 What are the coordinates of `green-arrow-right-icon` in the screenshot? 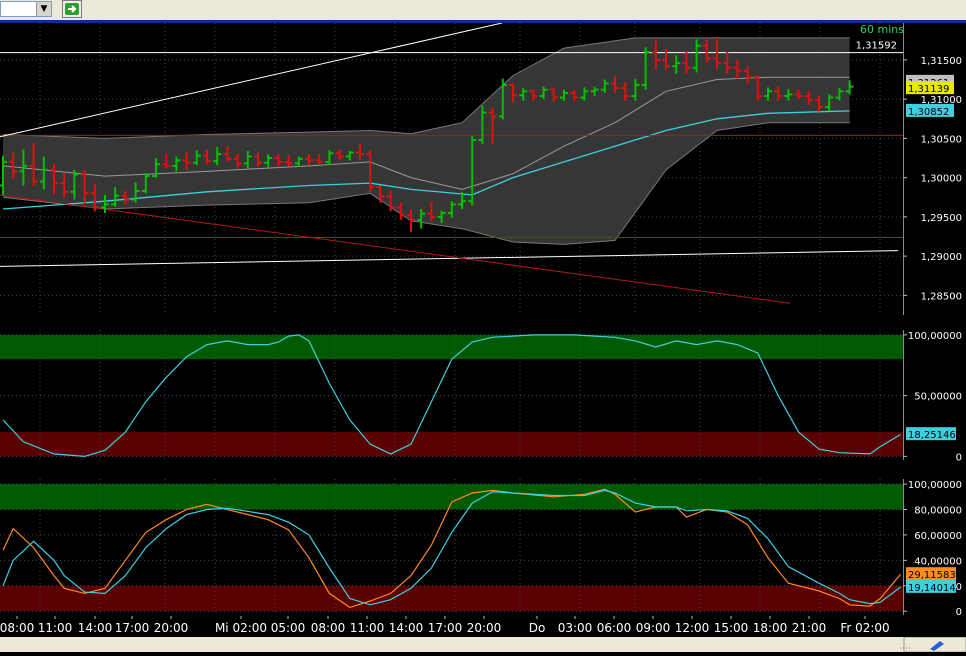 It's located at (72, 9).